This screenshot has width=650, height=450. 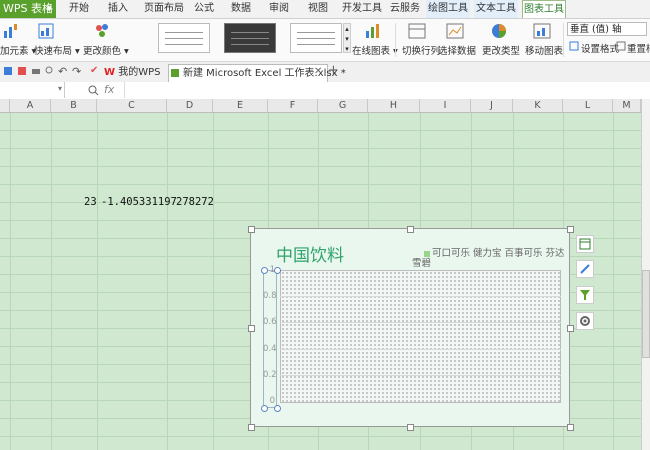 I want to click on zoom-icon, so click(x=93, y=90).